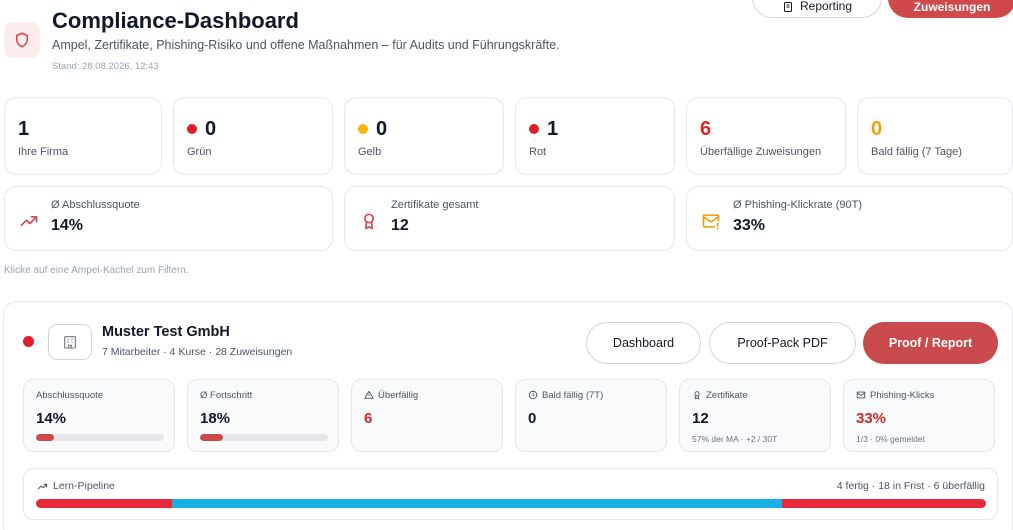 This screenshot has height=530, width=1013. I want to click on shield-icon, so click(22, 40).